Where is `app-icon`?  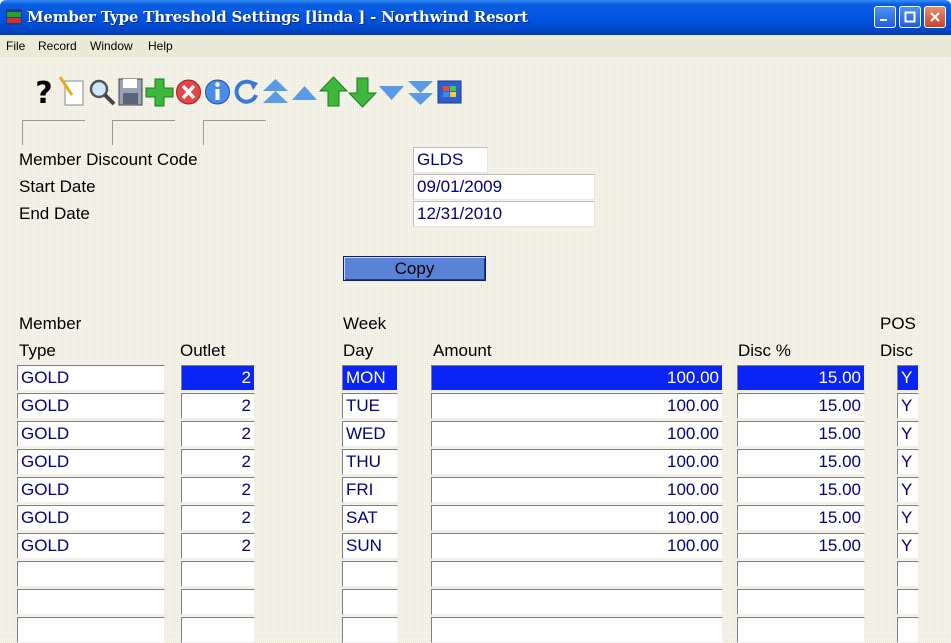 app-icon is located at coordinates (14, 17).